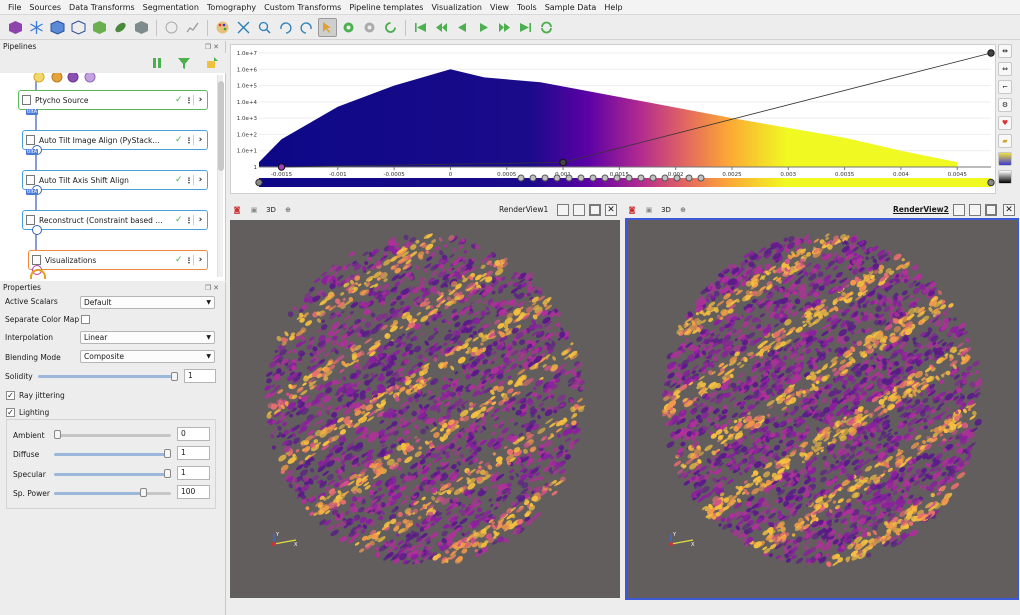 Image resolution: width=1020 pixels, height=615 pixels. I want to click on fit-icon, so click(243, 27).